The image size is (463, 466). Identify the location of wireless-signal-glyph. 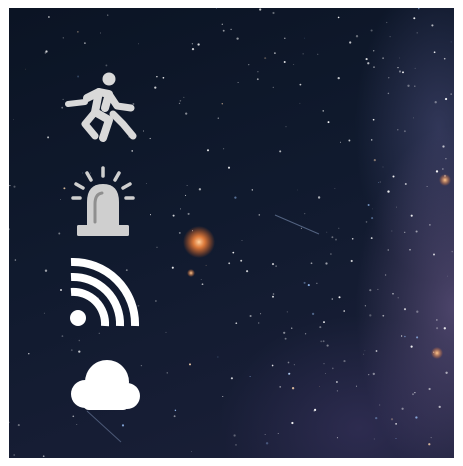
(105, 292).